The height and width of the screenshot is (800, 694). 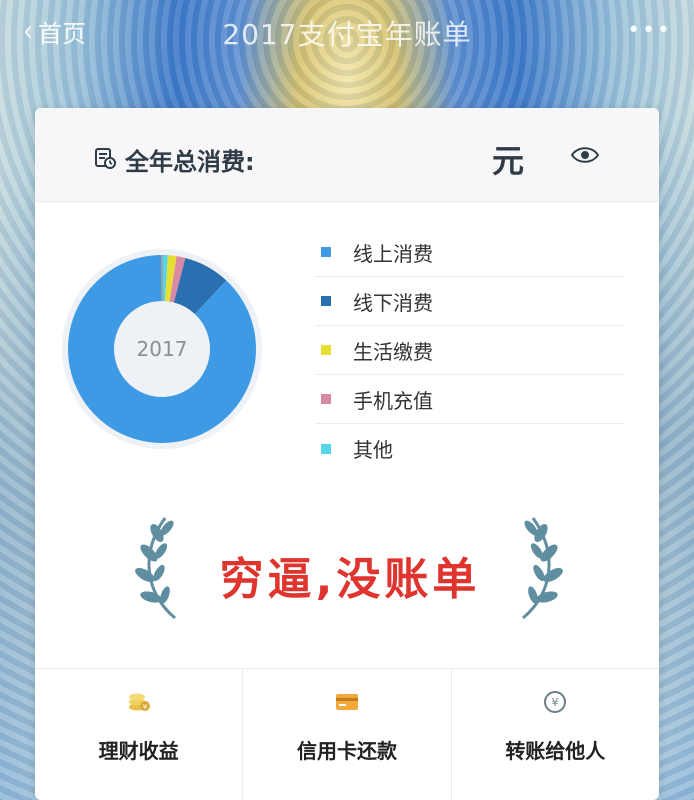 I want to click on slogan-text: 穷逼,没账单, so click(x=350, y=579).